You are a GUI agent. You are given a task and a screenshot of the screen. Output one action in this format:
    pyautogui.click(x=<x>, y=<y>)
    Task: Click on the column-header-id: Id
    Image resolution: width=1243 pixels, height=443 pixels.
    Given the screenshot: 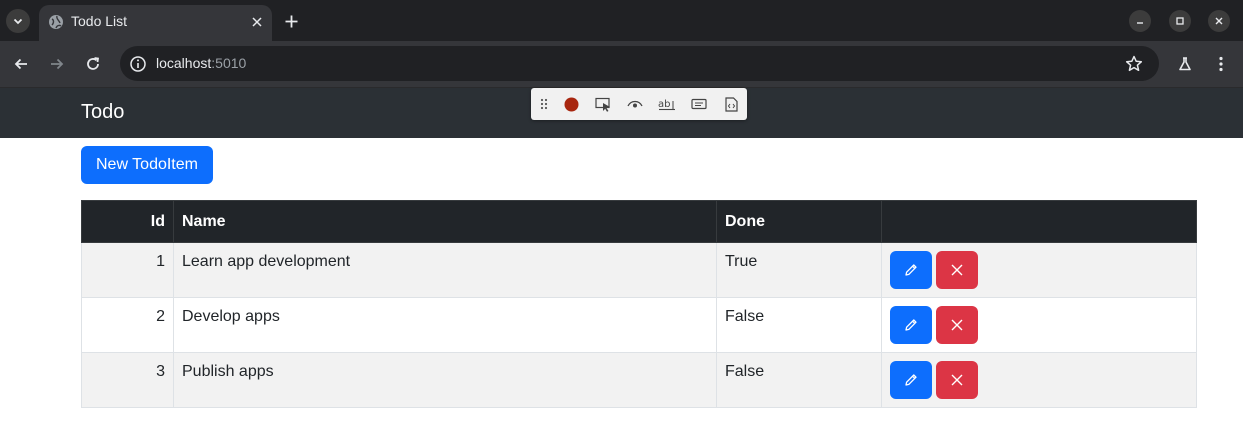 What is the action you would take?
    pyautogui.click(x=127, y=221)
    